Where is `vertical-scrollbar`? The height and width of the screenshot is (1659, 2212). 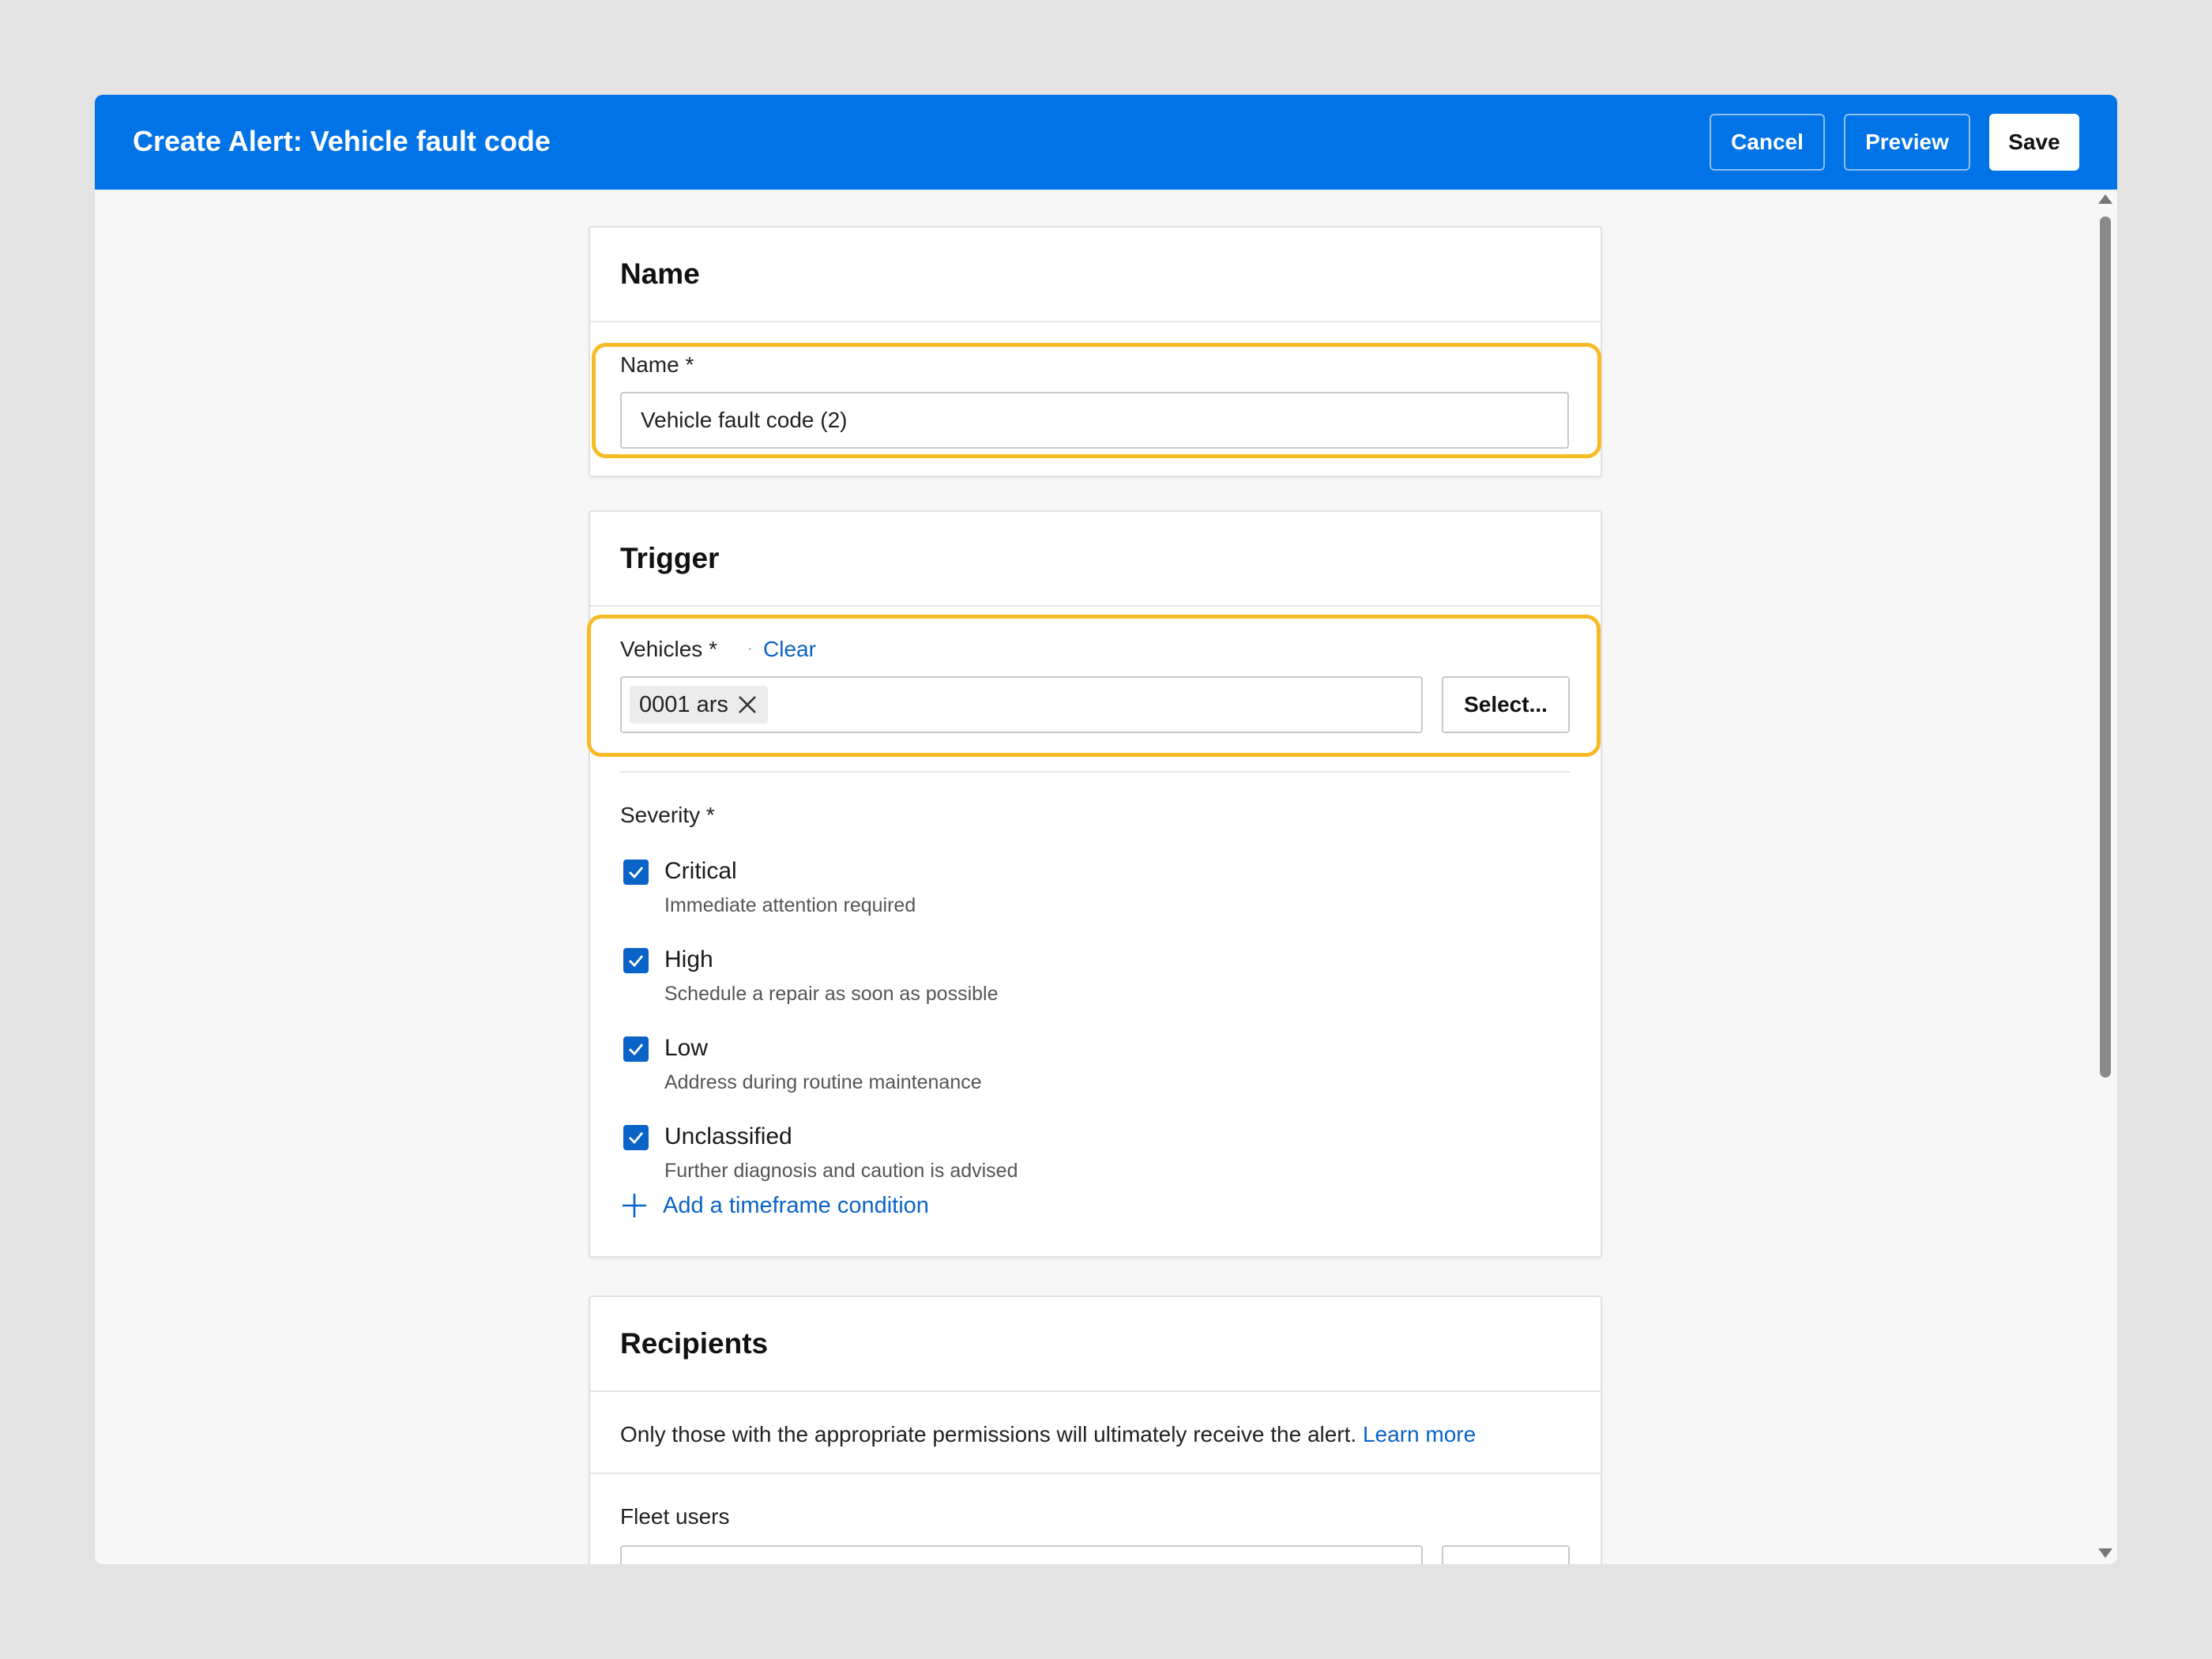 vertical-scrollbar is located at coordinates (2104, 877).